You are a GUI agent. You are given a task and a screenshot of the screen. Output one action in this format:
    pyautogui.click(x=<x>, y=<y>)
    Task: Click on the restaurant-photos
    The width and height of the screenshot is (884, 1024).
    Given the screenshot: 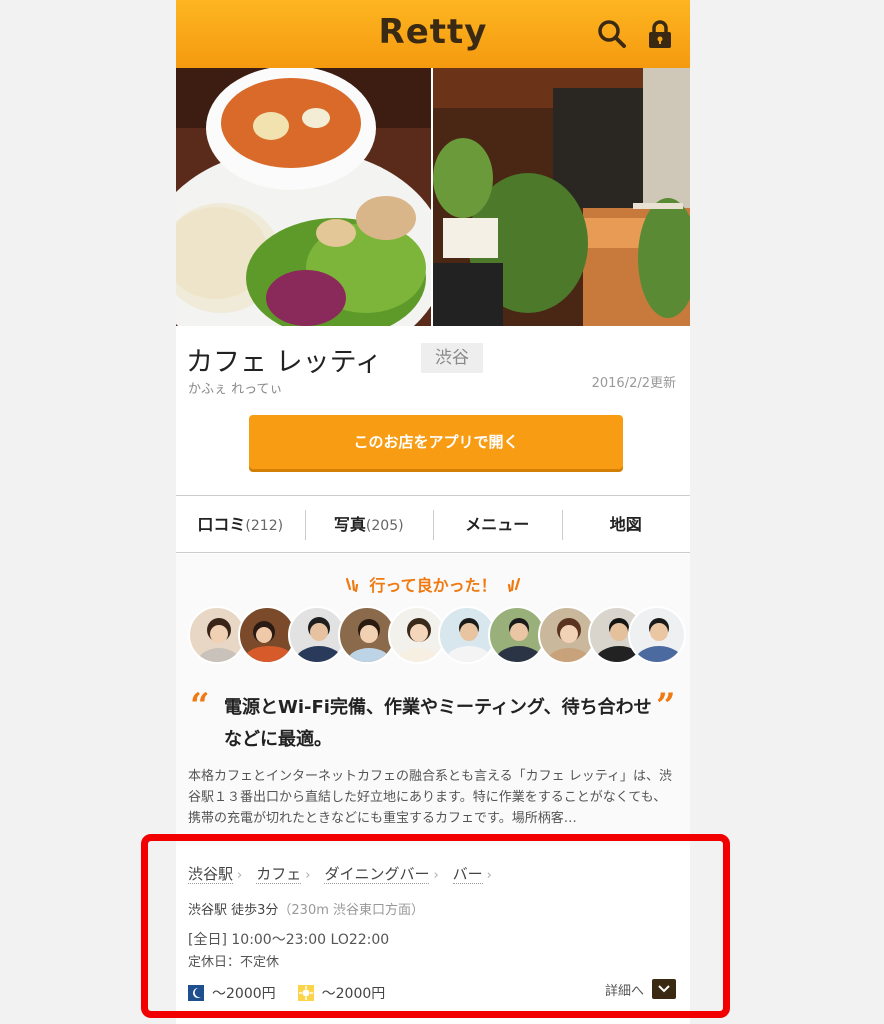 What is the action you would take?
    pyautogui.click(x=433, y=197)
    